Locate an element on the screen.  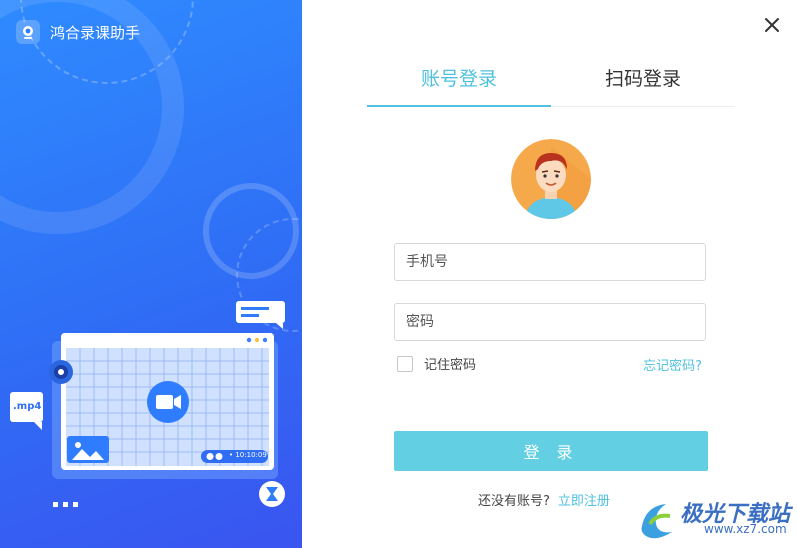
tab-account-login: 账号登录 is located at coordinates (459, 77).